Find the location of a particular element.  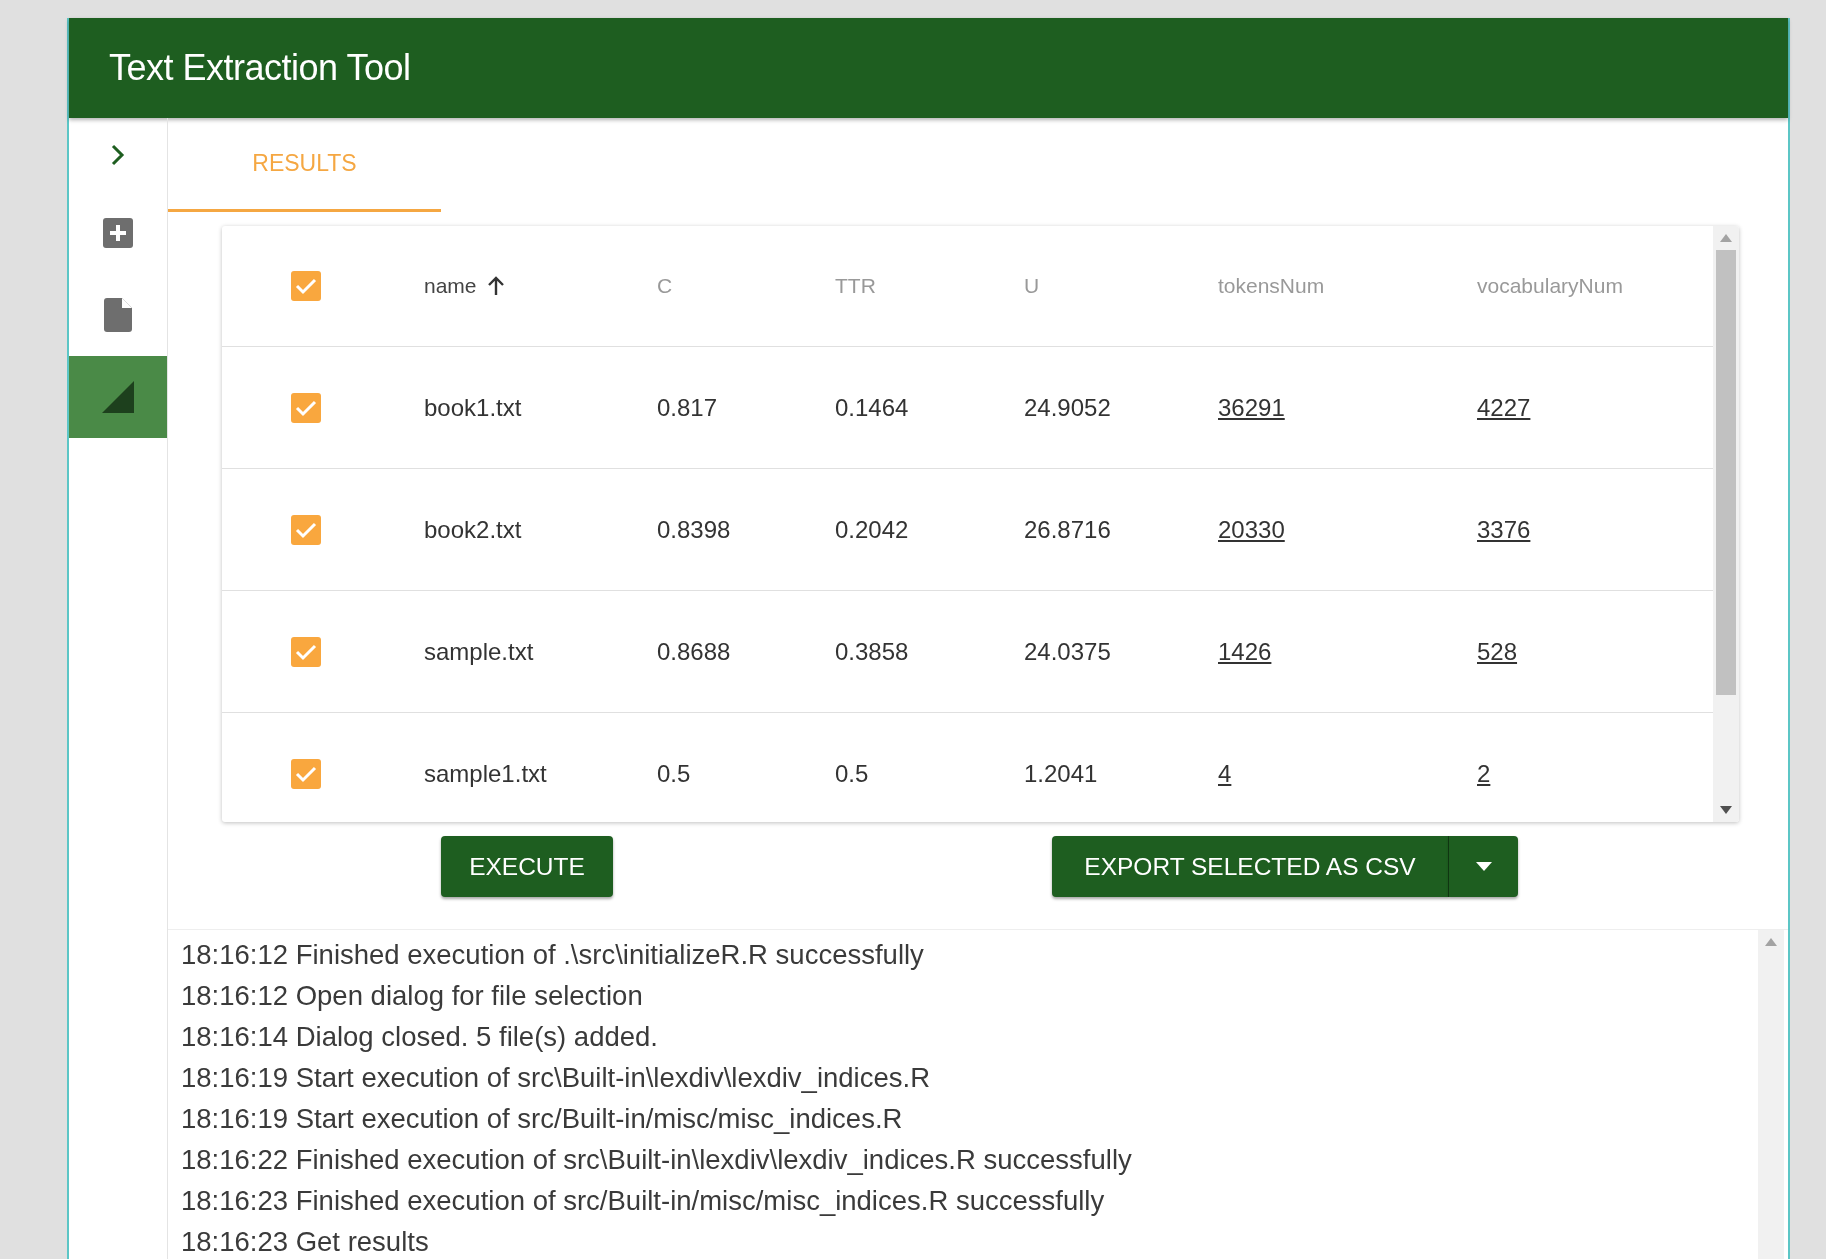

log-line: 18:16:14 Dialog closed. 5 file(s) added. is located at coordinates (420, 1037).